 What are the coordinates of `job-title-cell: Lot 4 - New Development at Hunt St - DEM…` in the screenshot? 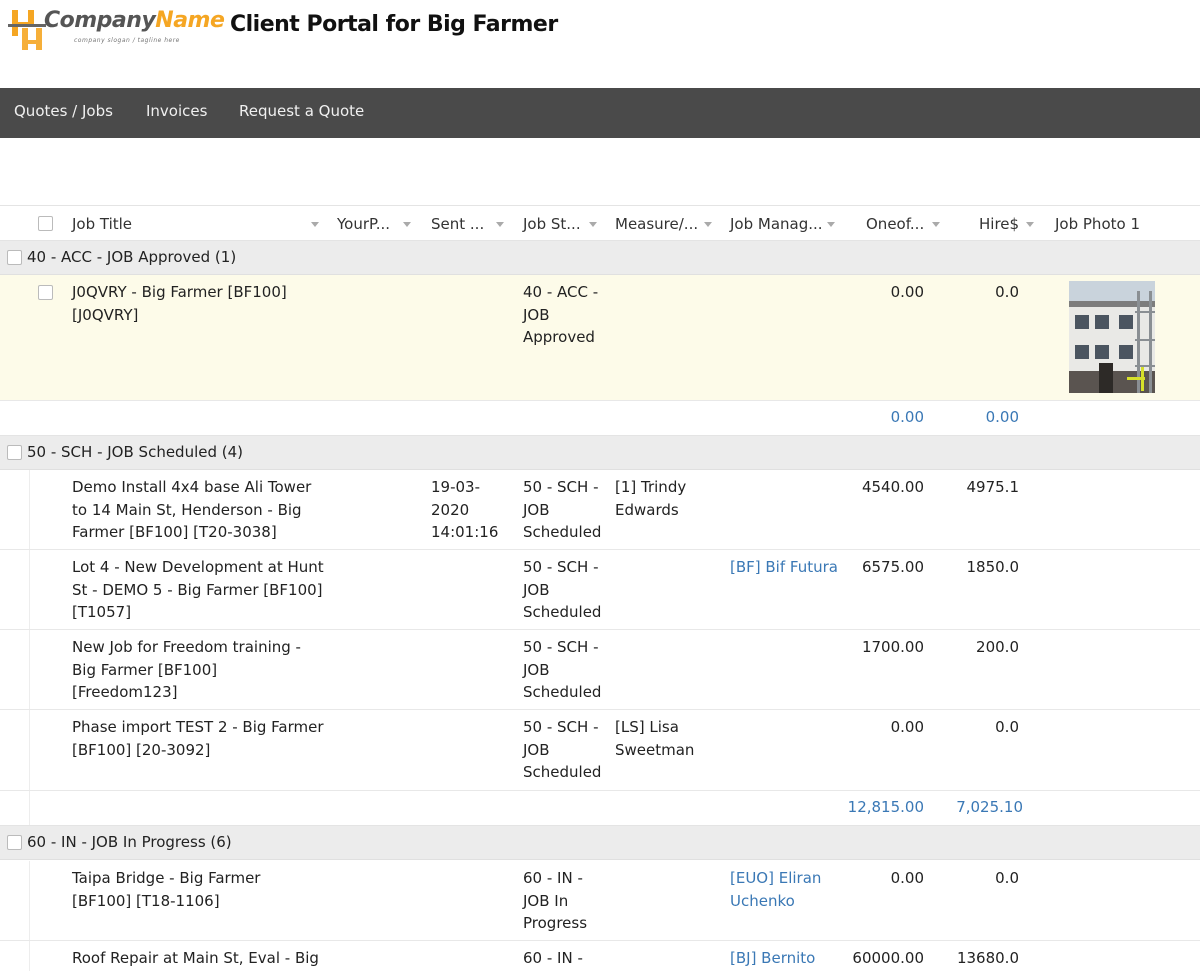 It's located at (198, 590).